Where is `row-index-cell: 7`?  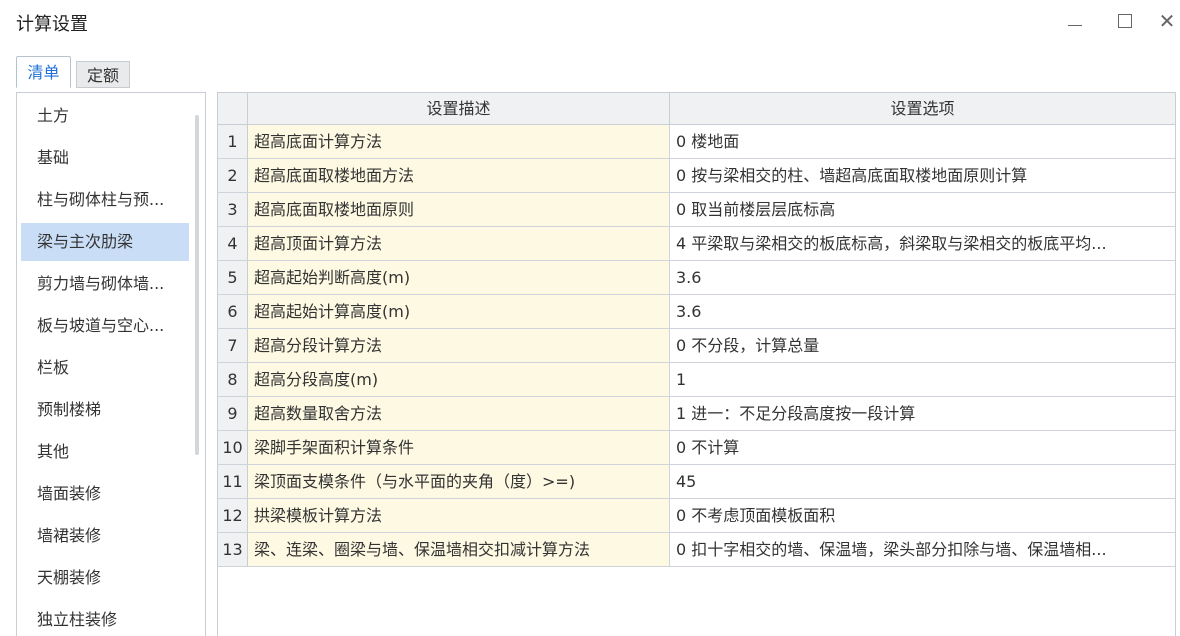
row-index-cell: 7 is located at coordinates (233, 345).